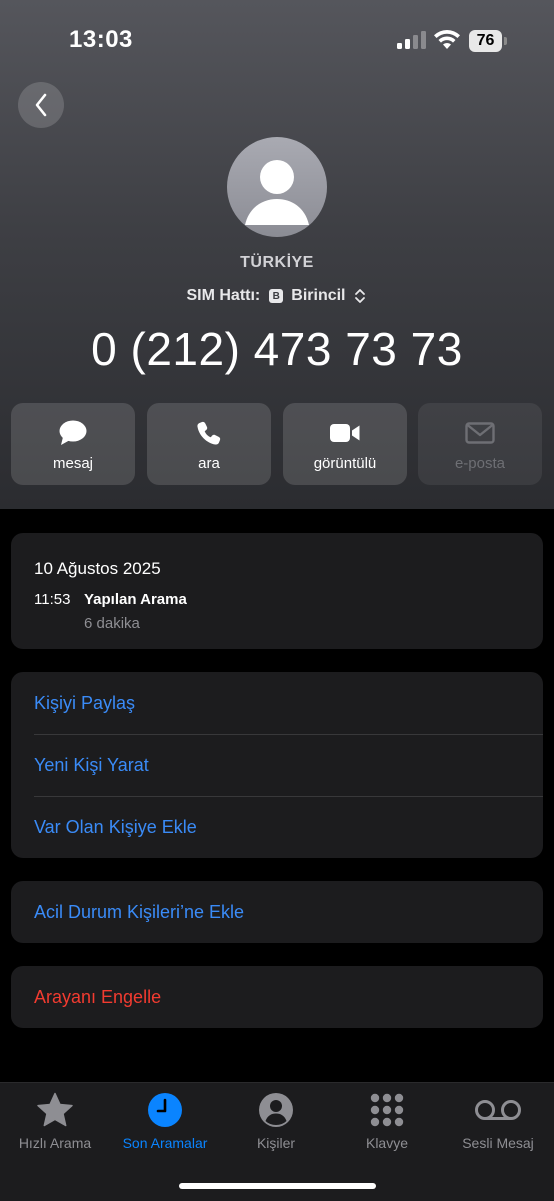 The image size is (554, 1201). Describe the element at coordinates (345, 444) in the screenshot. I see `video-call-button: görüntülü` at that location.